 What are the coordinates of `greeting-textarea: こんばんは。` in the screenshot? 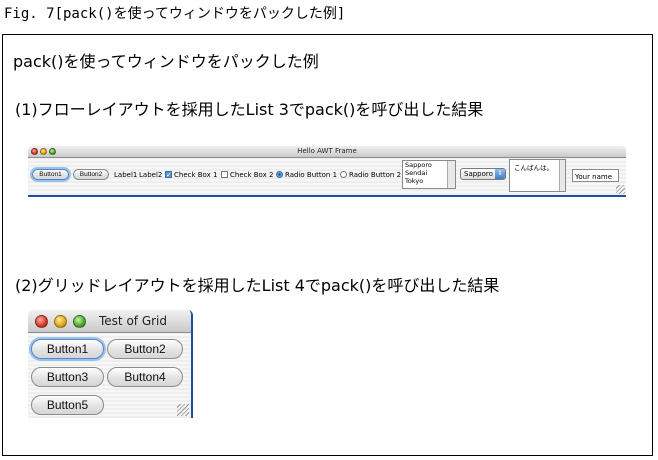 It's located at (537, 175).